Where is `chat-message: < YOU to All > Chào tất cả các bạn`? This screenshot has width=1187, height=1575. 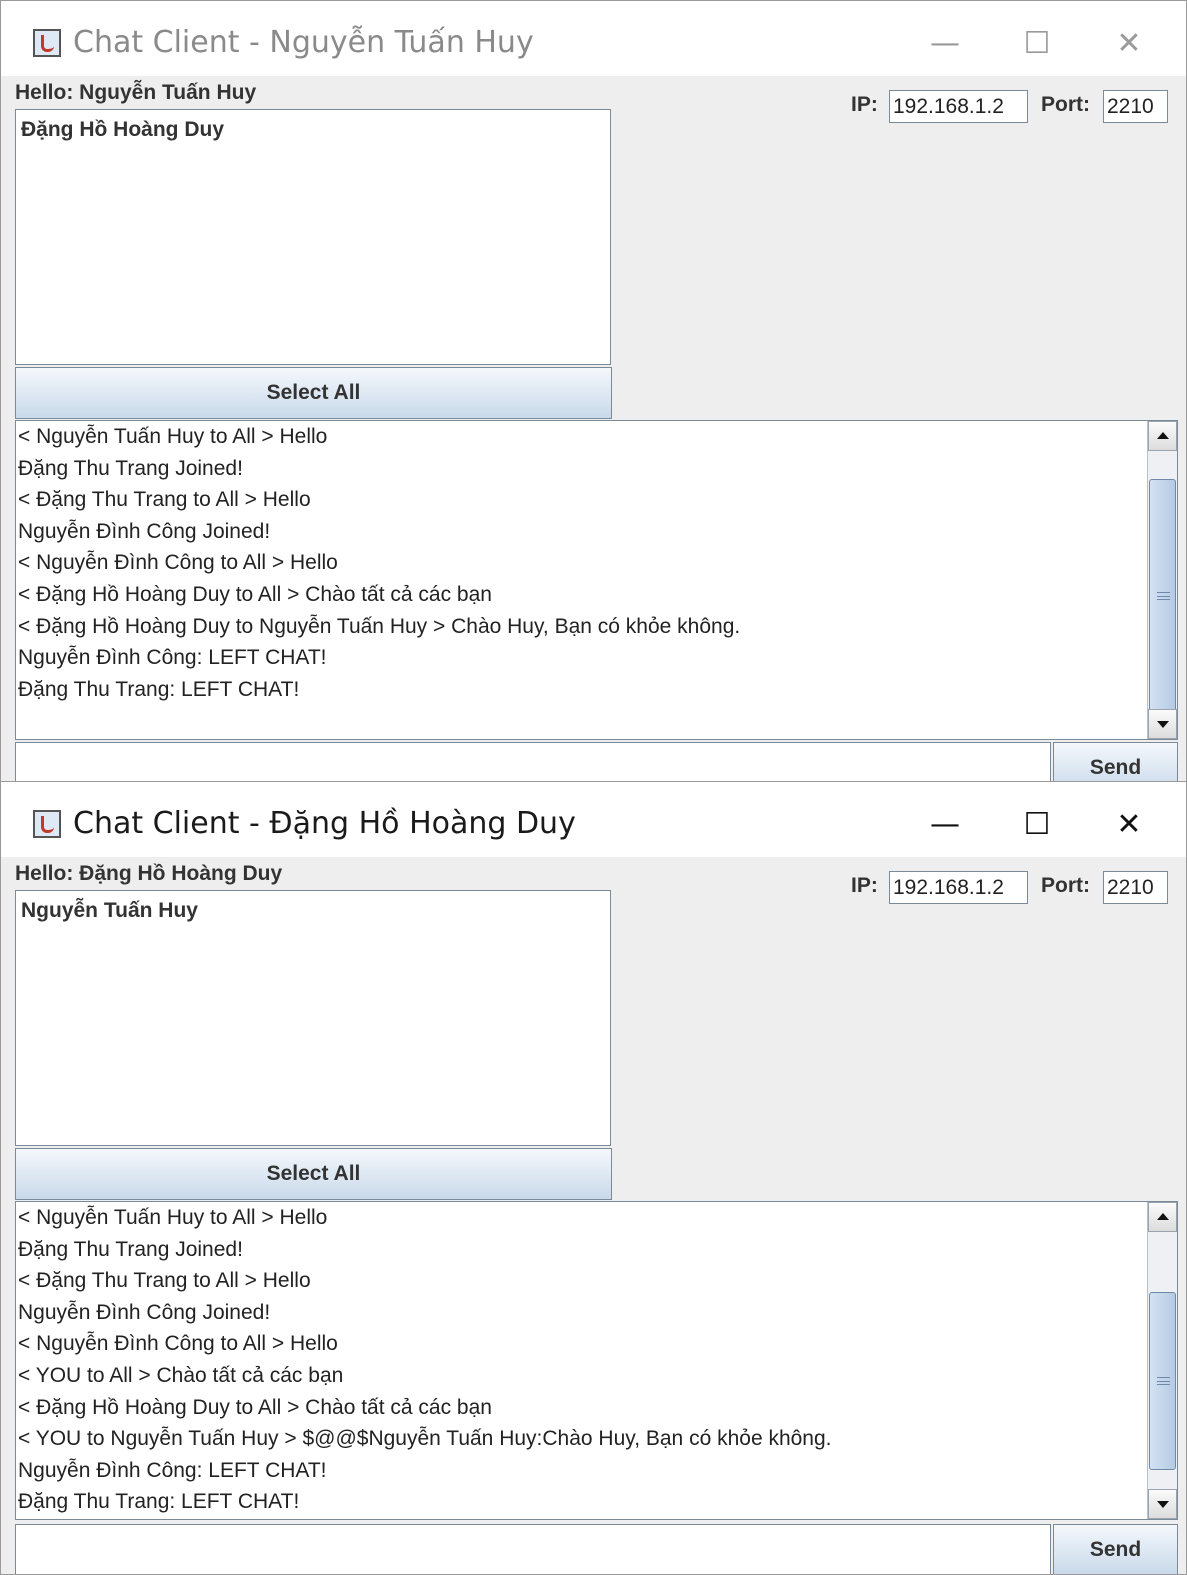 chat-message: < YOU to All > Chào tất cả các bạn is located at coordinates (181, 1375).